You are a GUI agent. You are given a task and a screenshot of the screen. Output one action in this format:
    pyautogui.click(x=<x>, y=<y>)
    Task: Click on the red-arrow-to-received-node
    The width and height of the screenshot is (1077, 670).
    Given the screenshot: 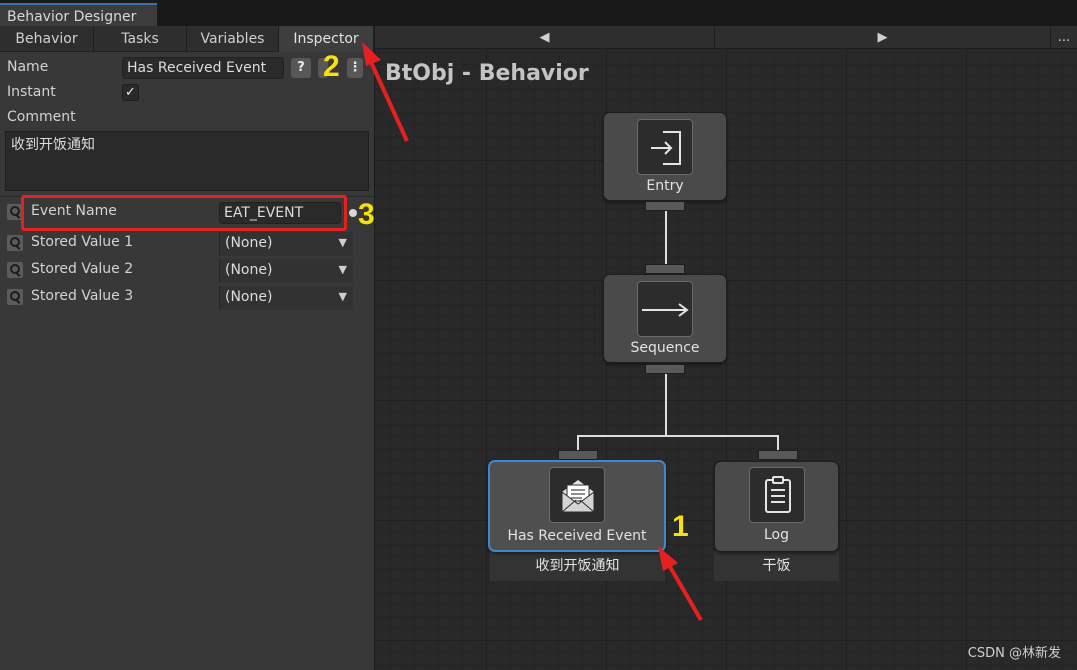 What is the action you would take?
    pyautogui.click(x=680, y=584)
    